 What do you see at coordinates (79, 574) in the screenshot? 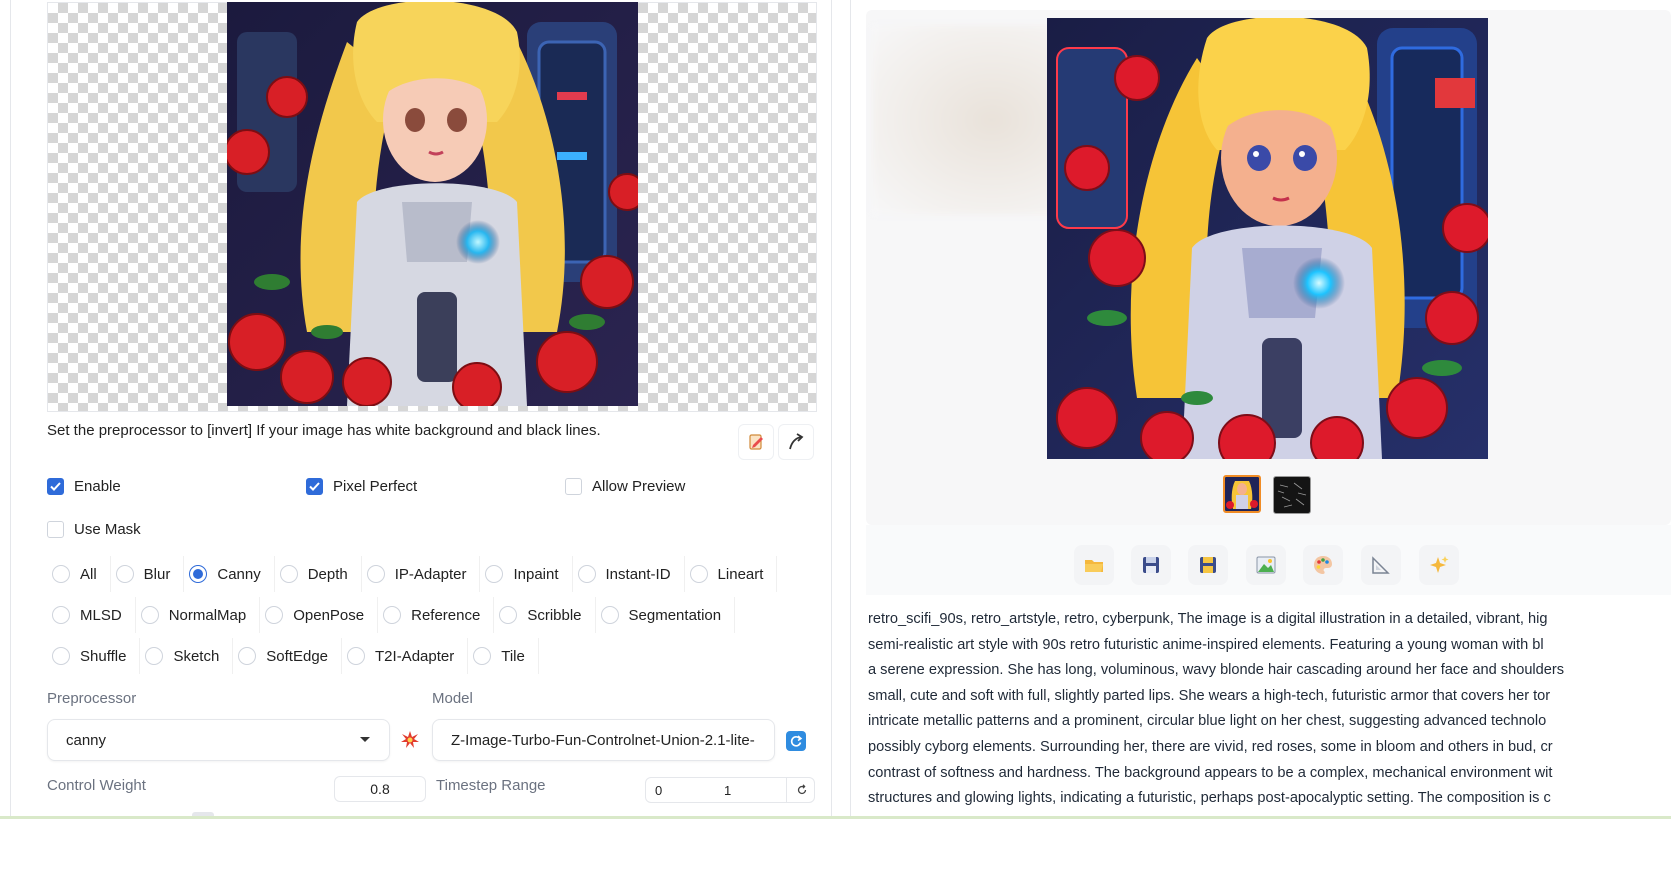
I see `control-type-all: All` at bounding box center [79, 574].